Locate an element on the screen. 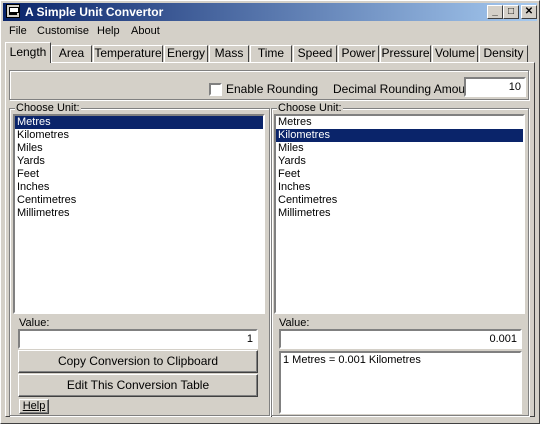 The height and width of the screenshot is (424, 540). enable-rounding-checkbox is located at coordinates (215, 89).